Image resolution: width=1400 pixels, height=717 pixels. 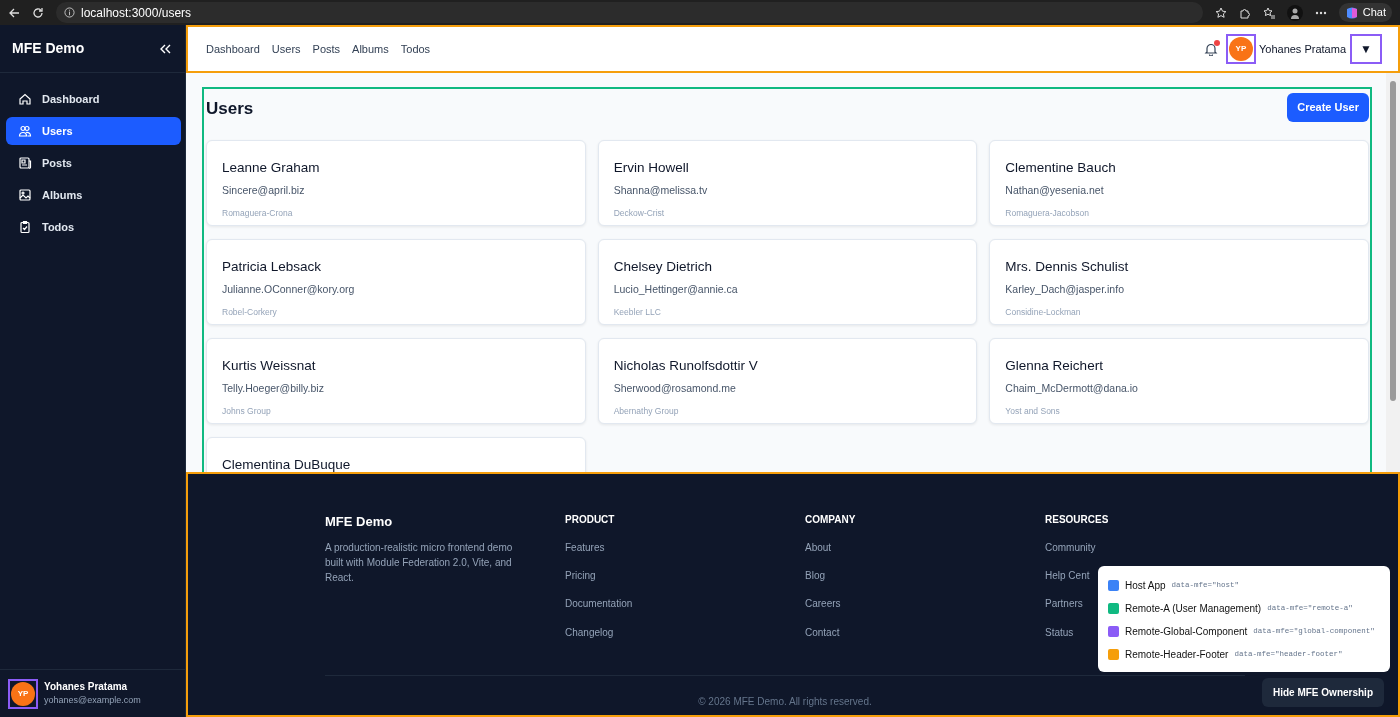 What do you see at coordinates (286, 49) in the screenshot?
I see `nav-link: Users` at bounding box center [286, 49].